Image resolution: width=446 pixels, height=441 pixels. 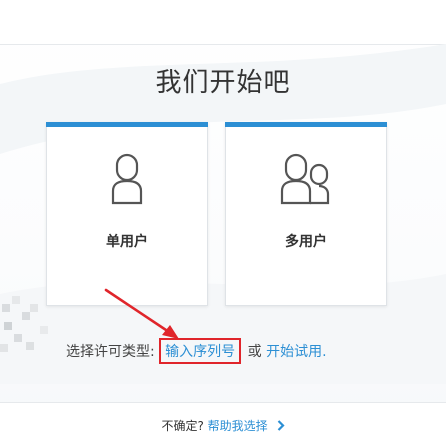 I want to click on license-type-prompt: 选择许可类型:, so click(x=110, y=352).